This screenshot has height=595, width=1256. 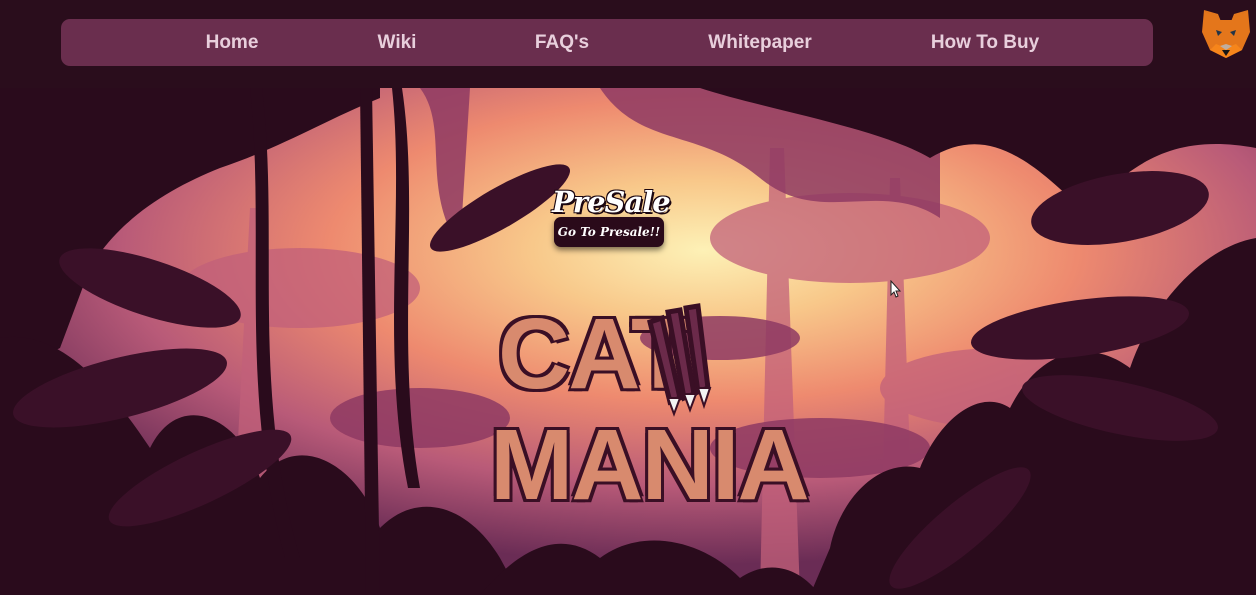 I want to click on nav-wiki: Wiki, so click(x=397, y=42).